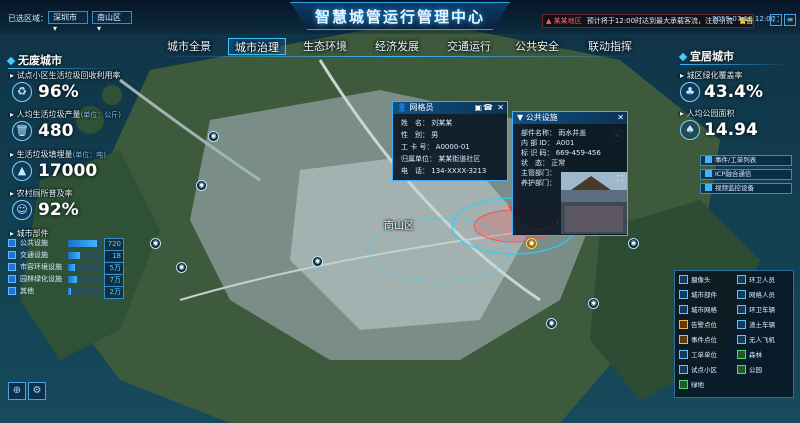 Image resolution: width=800 pixels, height=423 pixels. Describe the element at coordinates (450, 108) in the screenshot. I see `popup-header: 👤 网格员 ✕ ☎ ▣` at that location.